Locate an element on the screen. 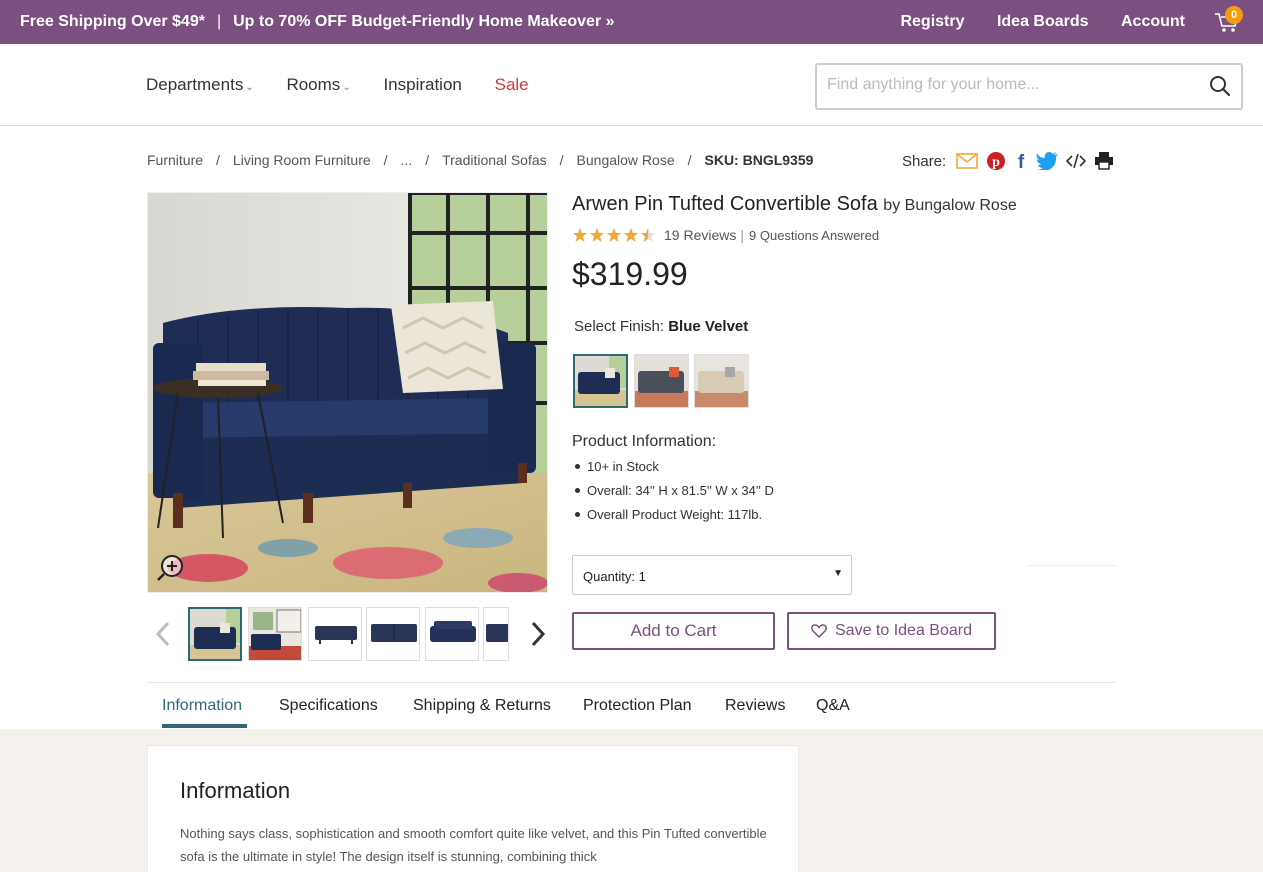 The image size is (1263, 872). list-item: 10+ in Stock is located at coordinates (674, 467).